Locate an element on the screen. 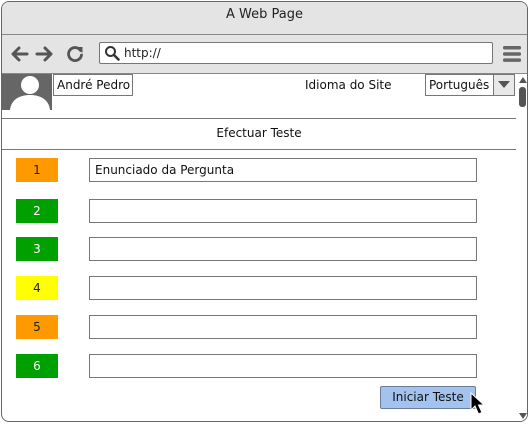 Image resolution: width=531 pixels, height=430 pixels. user-name-label: André Pedro is located at coordinates (93, 85).